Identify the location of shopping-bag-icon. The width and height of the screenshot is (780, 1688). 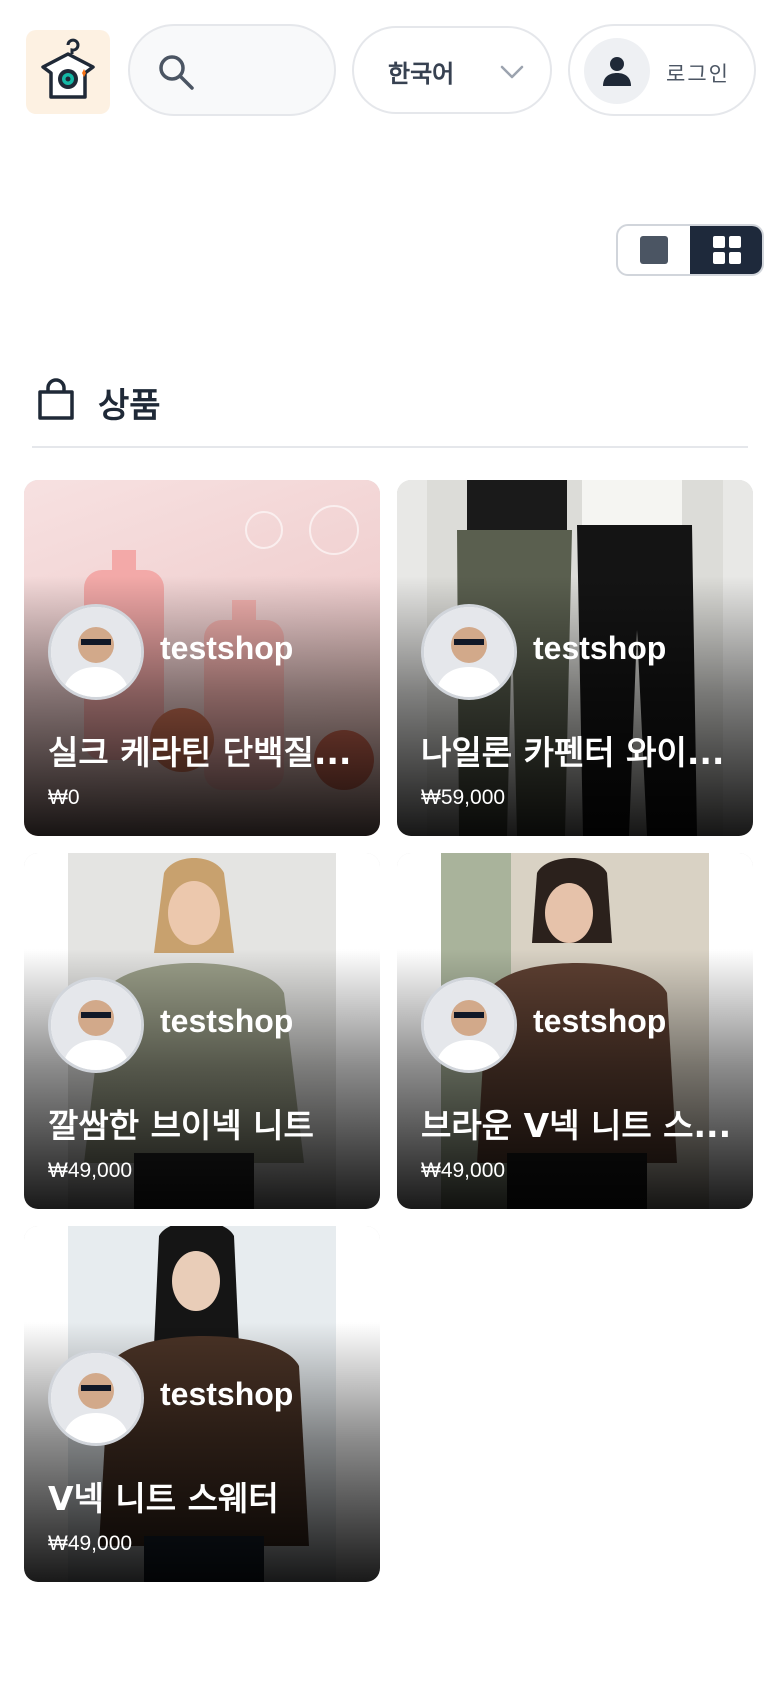
(56, 399).